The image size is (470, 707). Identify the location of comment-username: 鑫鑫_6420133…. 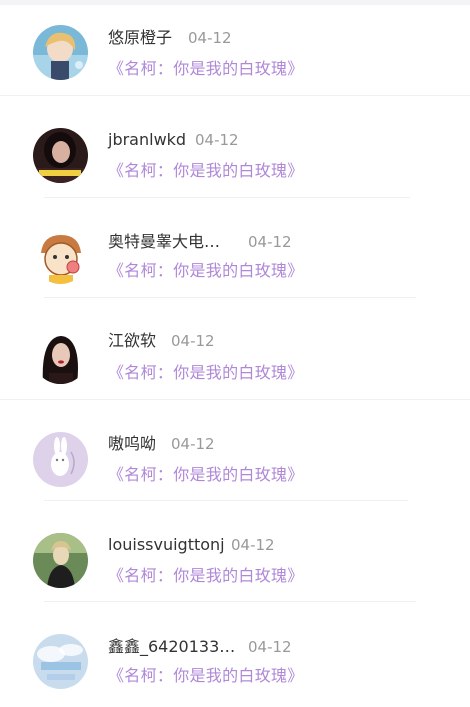
(171, 647).